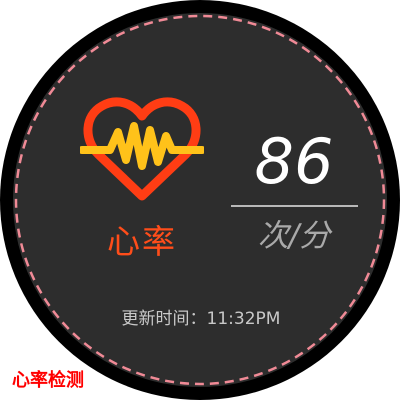 This screenshot has height=400, width=400. I want to click on page-caption: 心率检测, so click(48, 380).